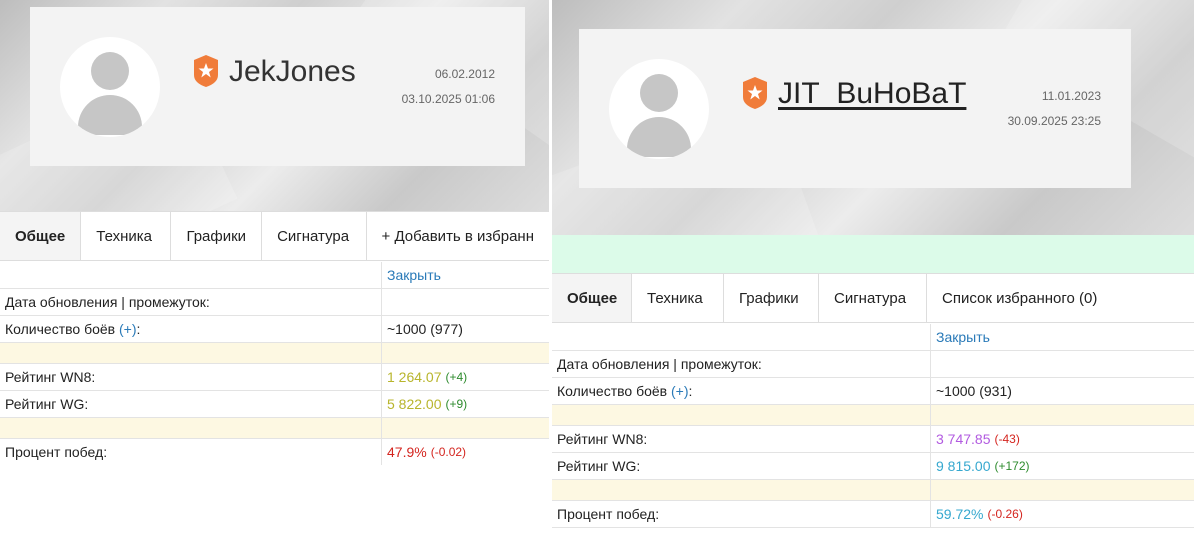  Describe the element at coordinates (1007, 439) in the screenshot. I see `wn8-delta: (-43)` at that location.